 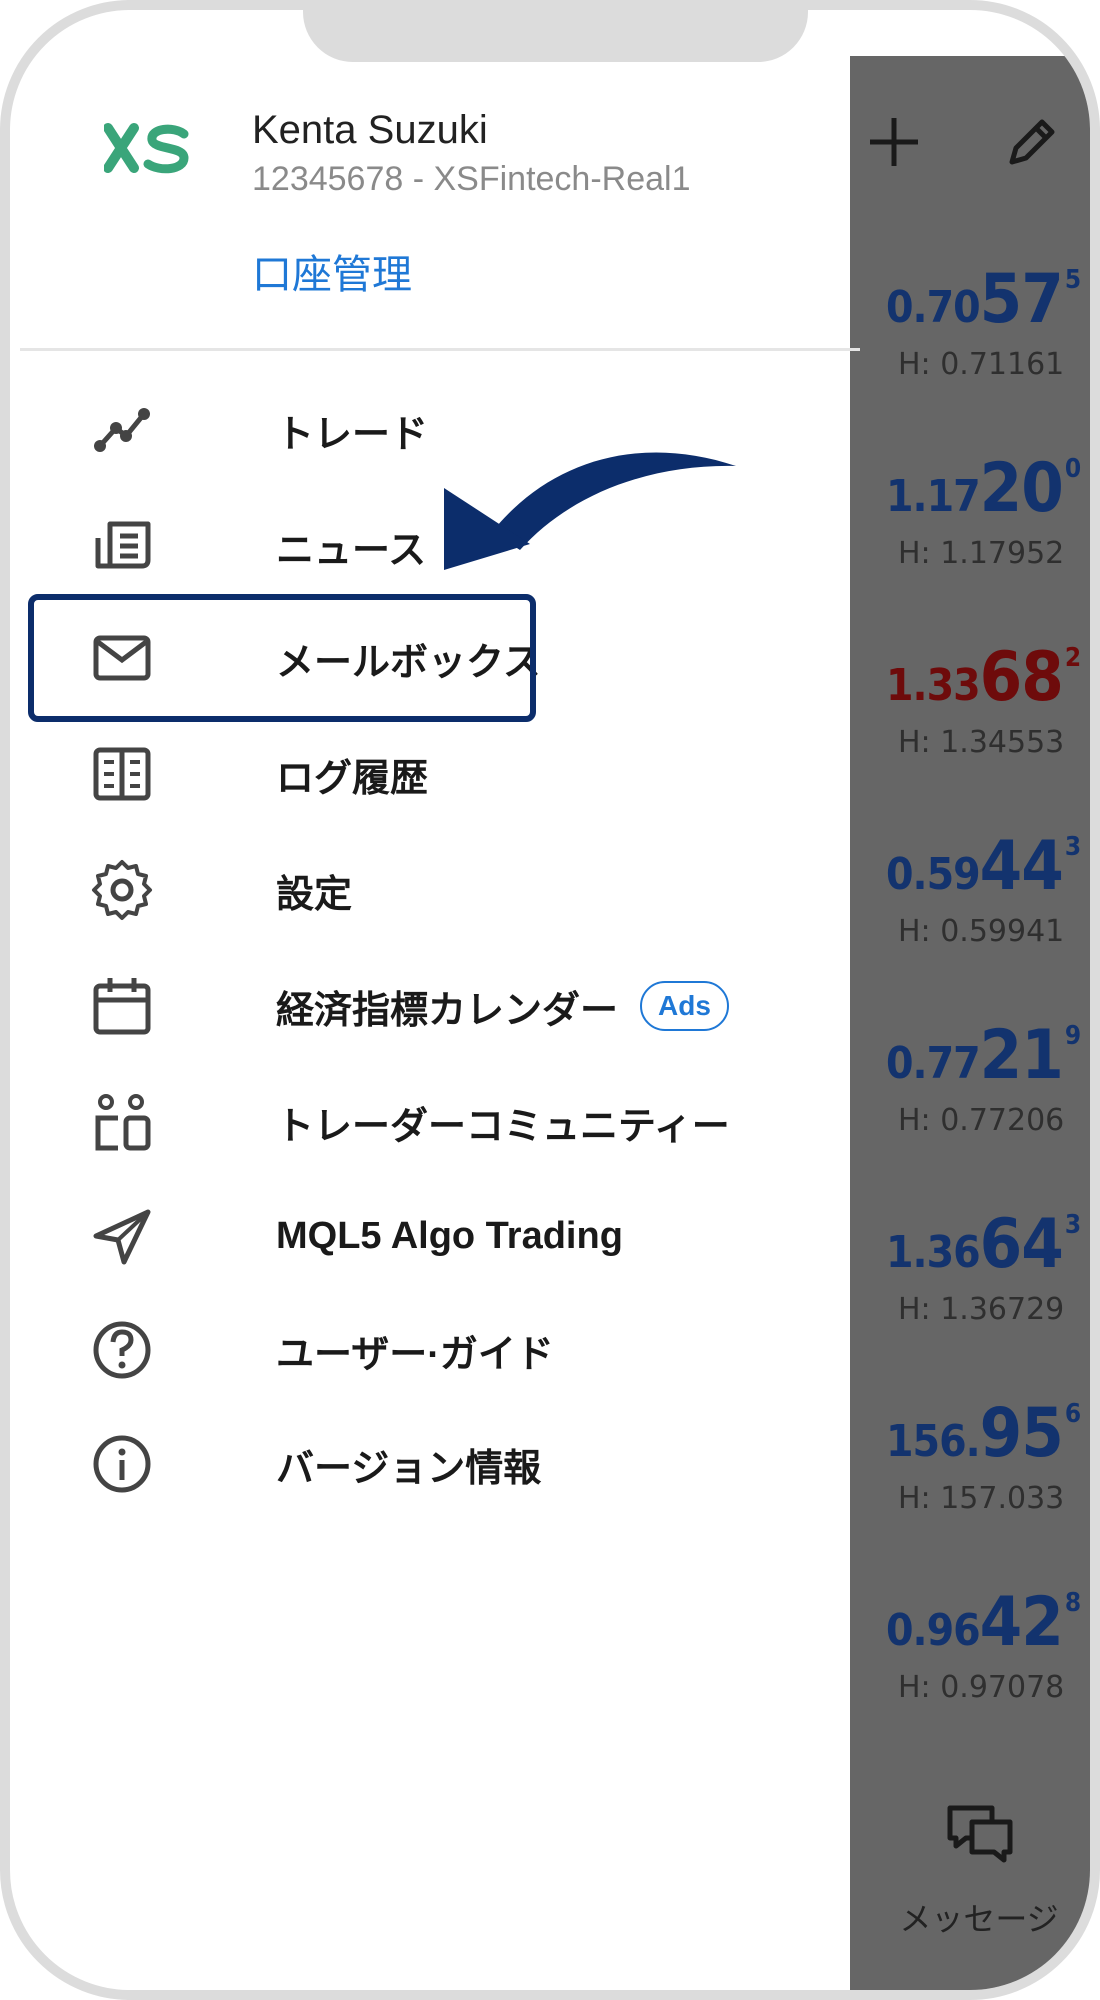 I want to click on price-big-digits: 95, so click(x=1021, y=1433).